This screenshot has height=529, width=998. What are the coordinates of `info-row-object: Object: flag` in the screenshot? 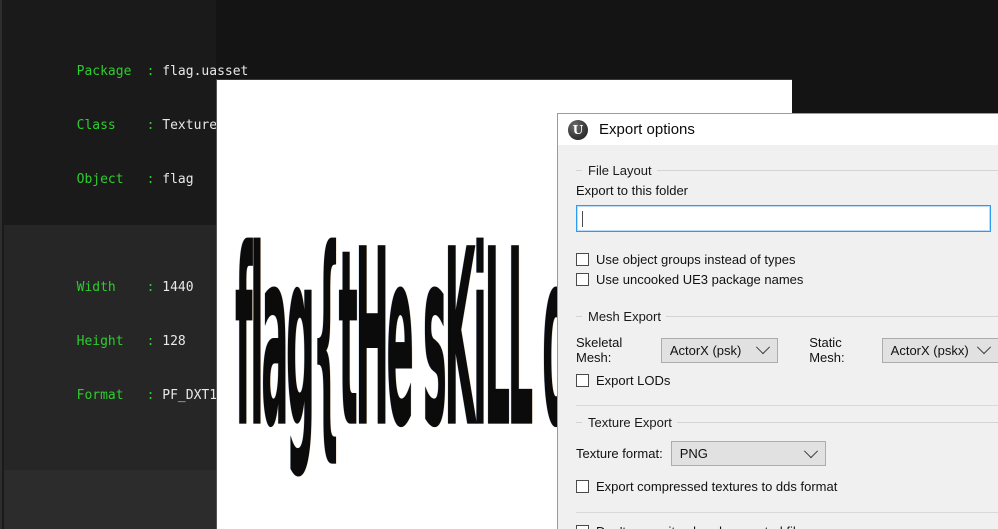 It's located at (131, 170).